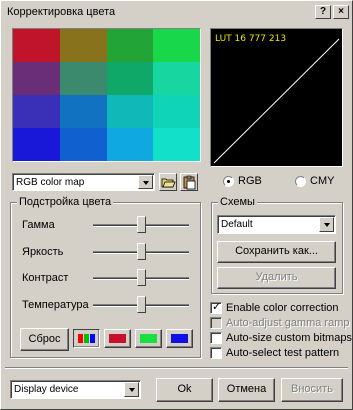  Describe the element at coordinates (216, 307) in the screenshot. I see `enable-color-correction-checkbox` at that location.